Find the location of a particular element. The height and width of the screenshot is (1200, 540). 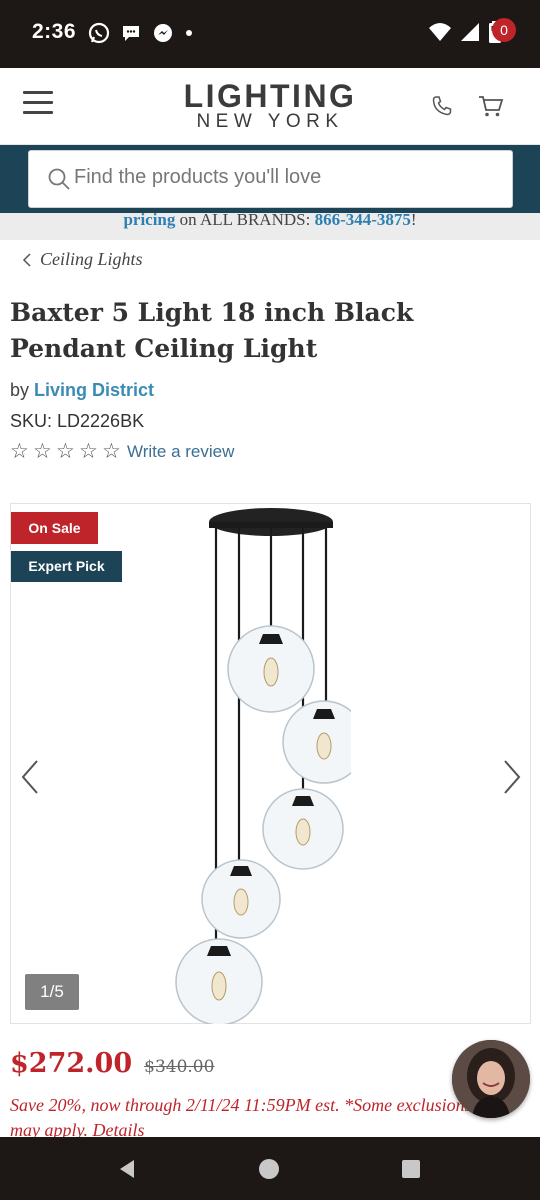

gallery-prev-icon is located at coordinates (31, 777).